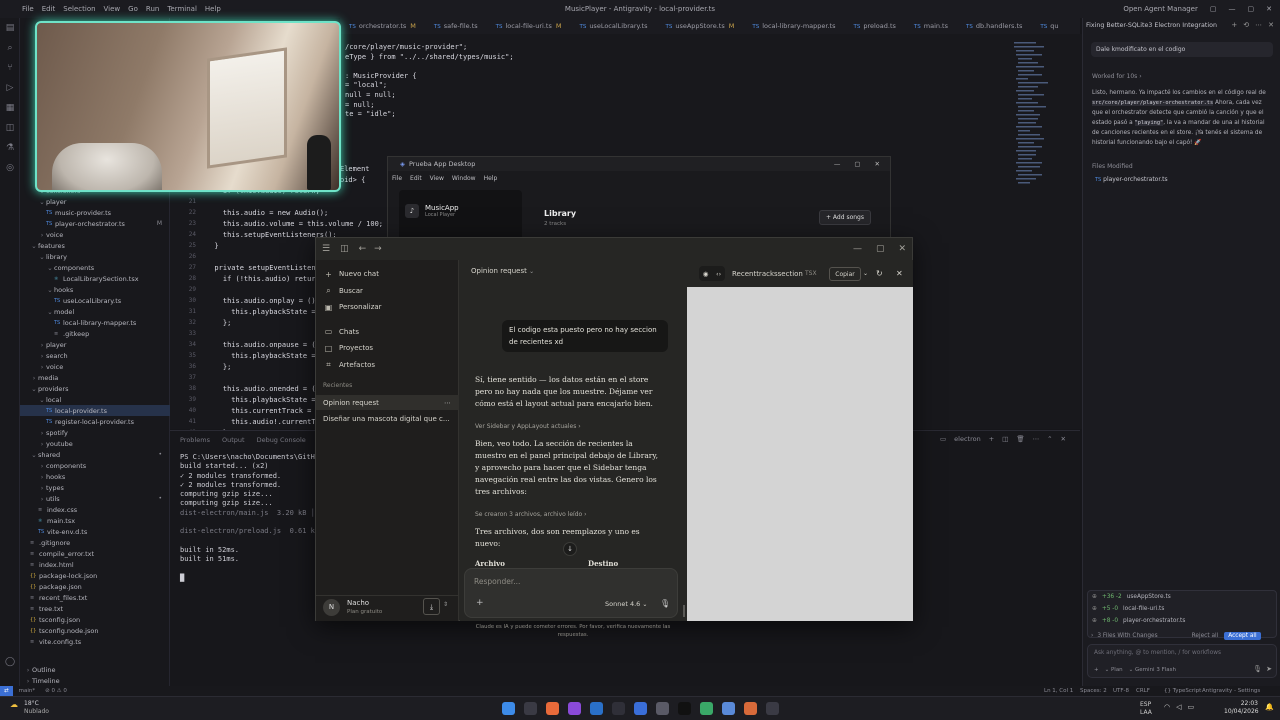 This screenshot has width=1280, height=720. I want to click on menu-edit: Edit, so click(49, 9).